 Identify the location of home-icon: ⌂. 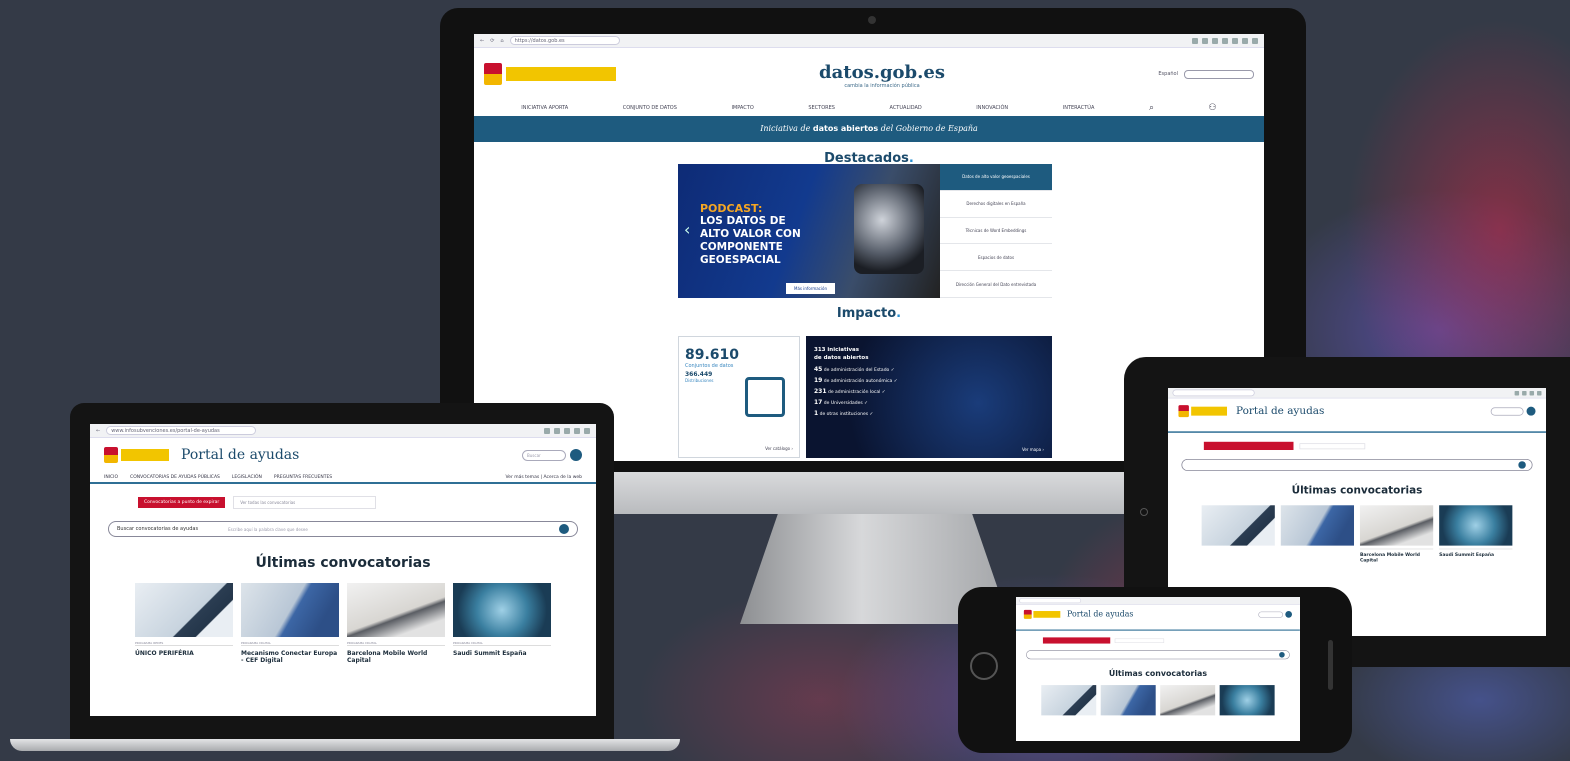
(501, 41).